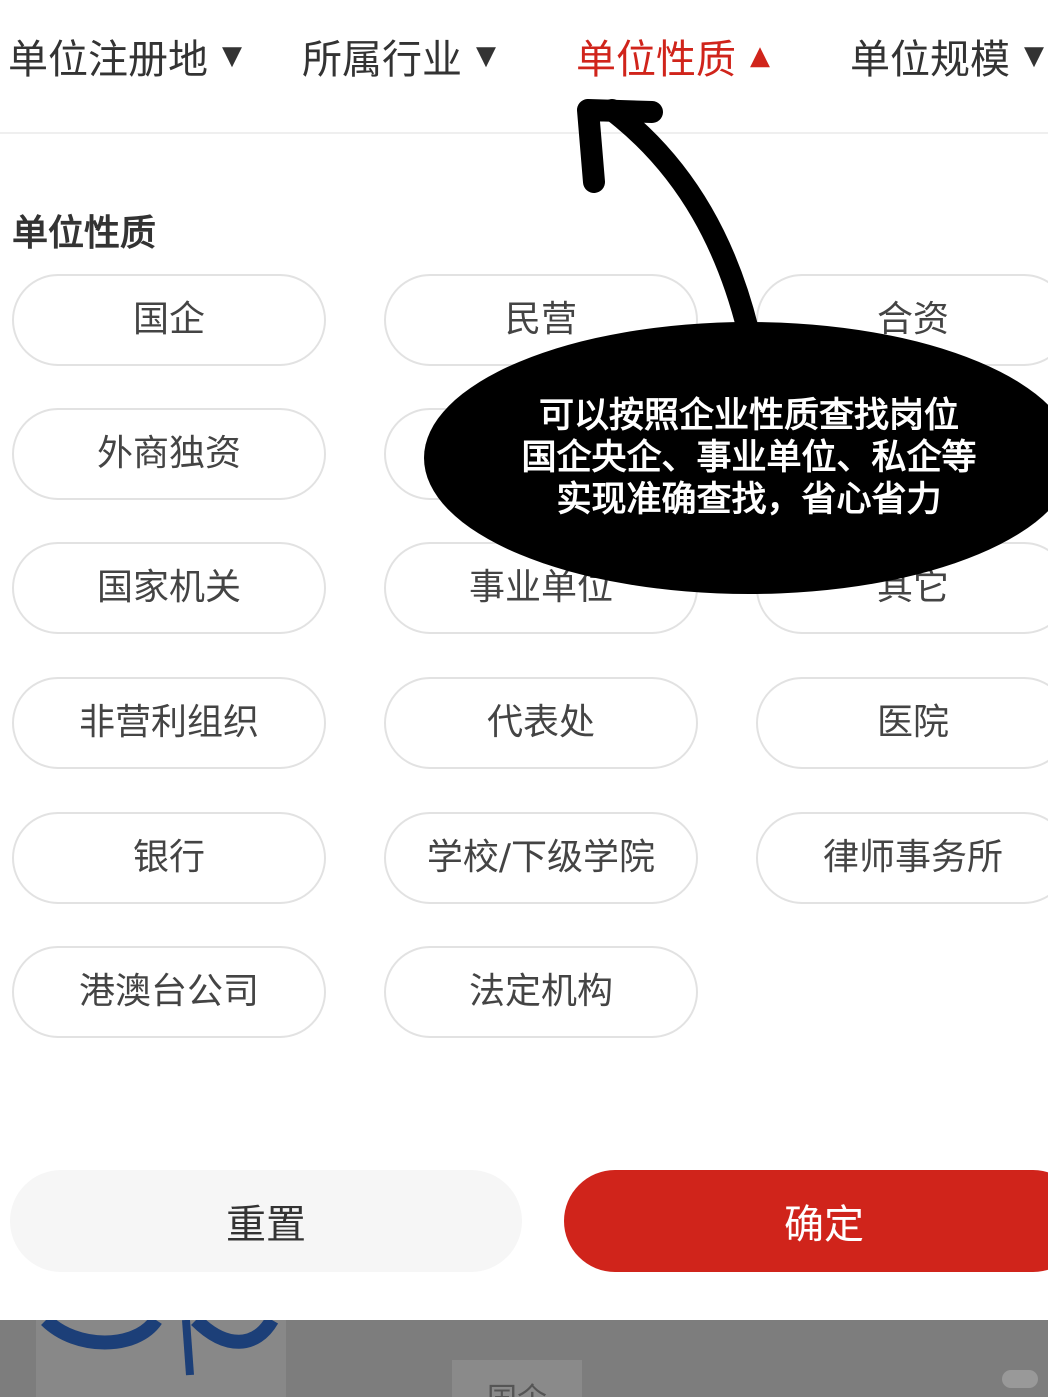 Image resolution: width=1048 pixels, height=1397 pixels. What do you see at coordinates (382, 60) in the screenshot?
I see `tab-label: 所属行业` at bounding box center [382, 60].